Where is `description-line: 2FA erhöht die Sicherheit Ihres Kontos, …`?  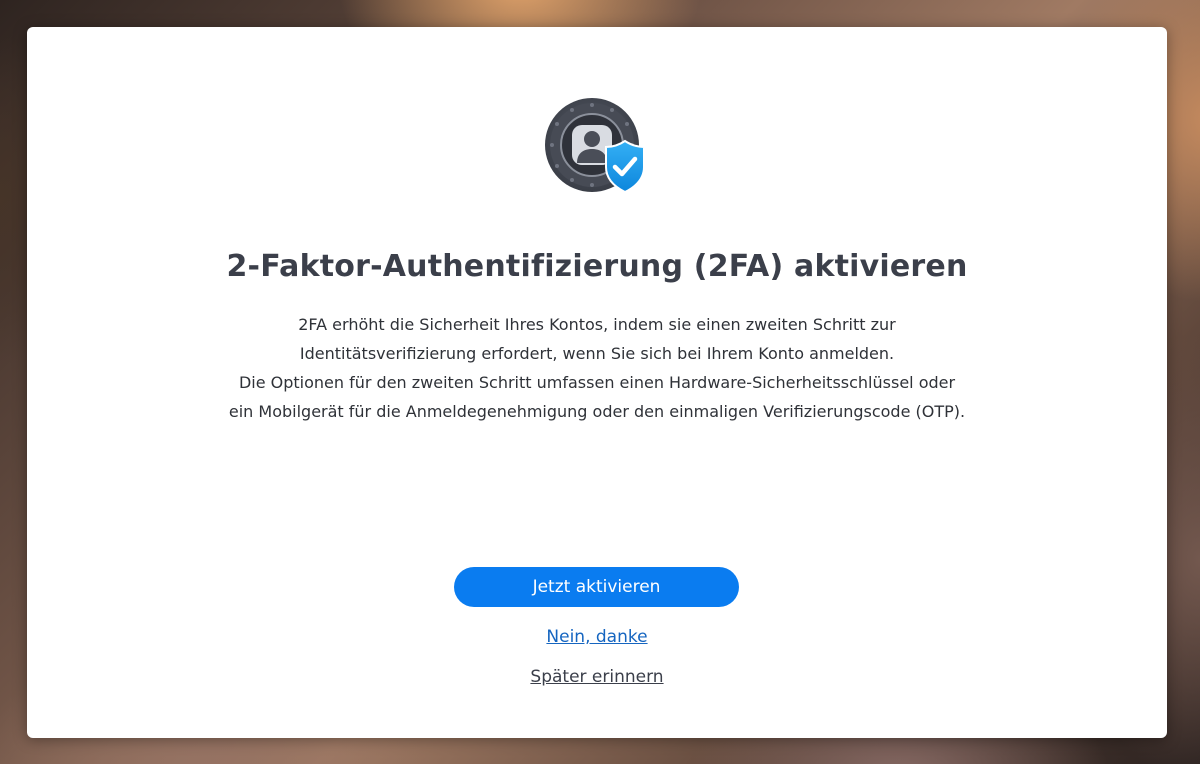 description-line: 2FA erhöht die Sicherheit Ihres Kontos, … is located at coordinates (597, 324).